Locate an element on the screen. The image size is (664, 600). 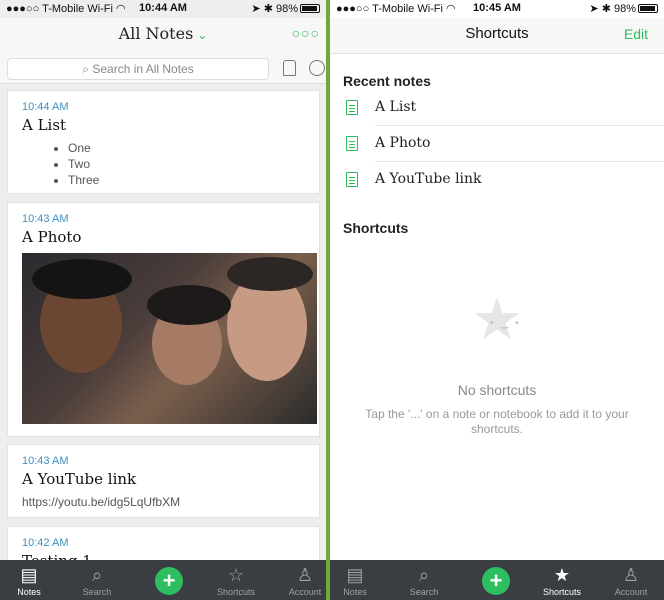
tab-shortcuts: ☆ Shortcuts is located at coordinates (236, 580).